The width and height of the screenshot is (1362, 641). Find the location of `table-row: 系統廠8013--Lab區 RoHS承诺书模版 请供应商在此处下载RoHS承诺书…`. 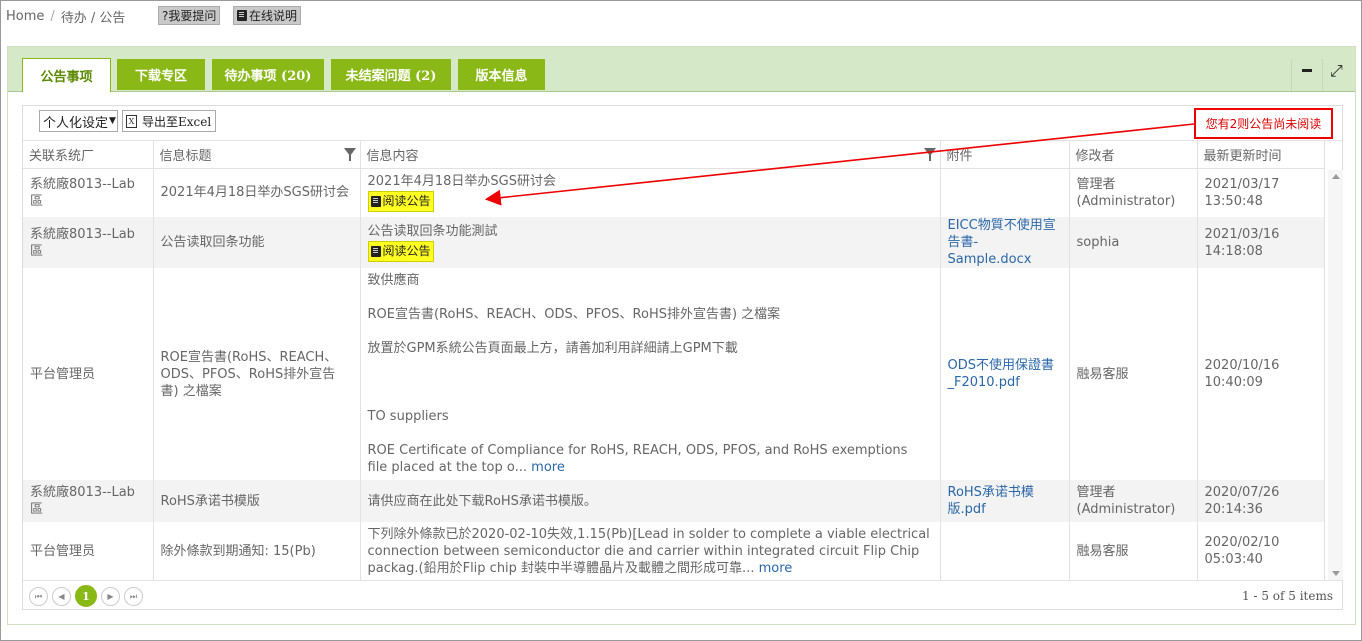

table-row: 系統廠8013--Lab區 RoHS承诺书模版 请供应商在此处下载RoHS承诺书… is located at coordinates (674, 501).